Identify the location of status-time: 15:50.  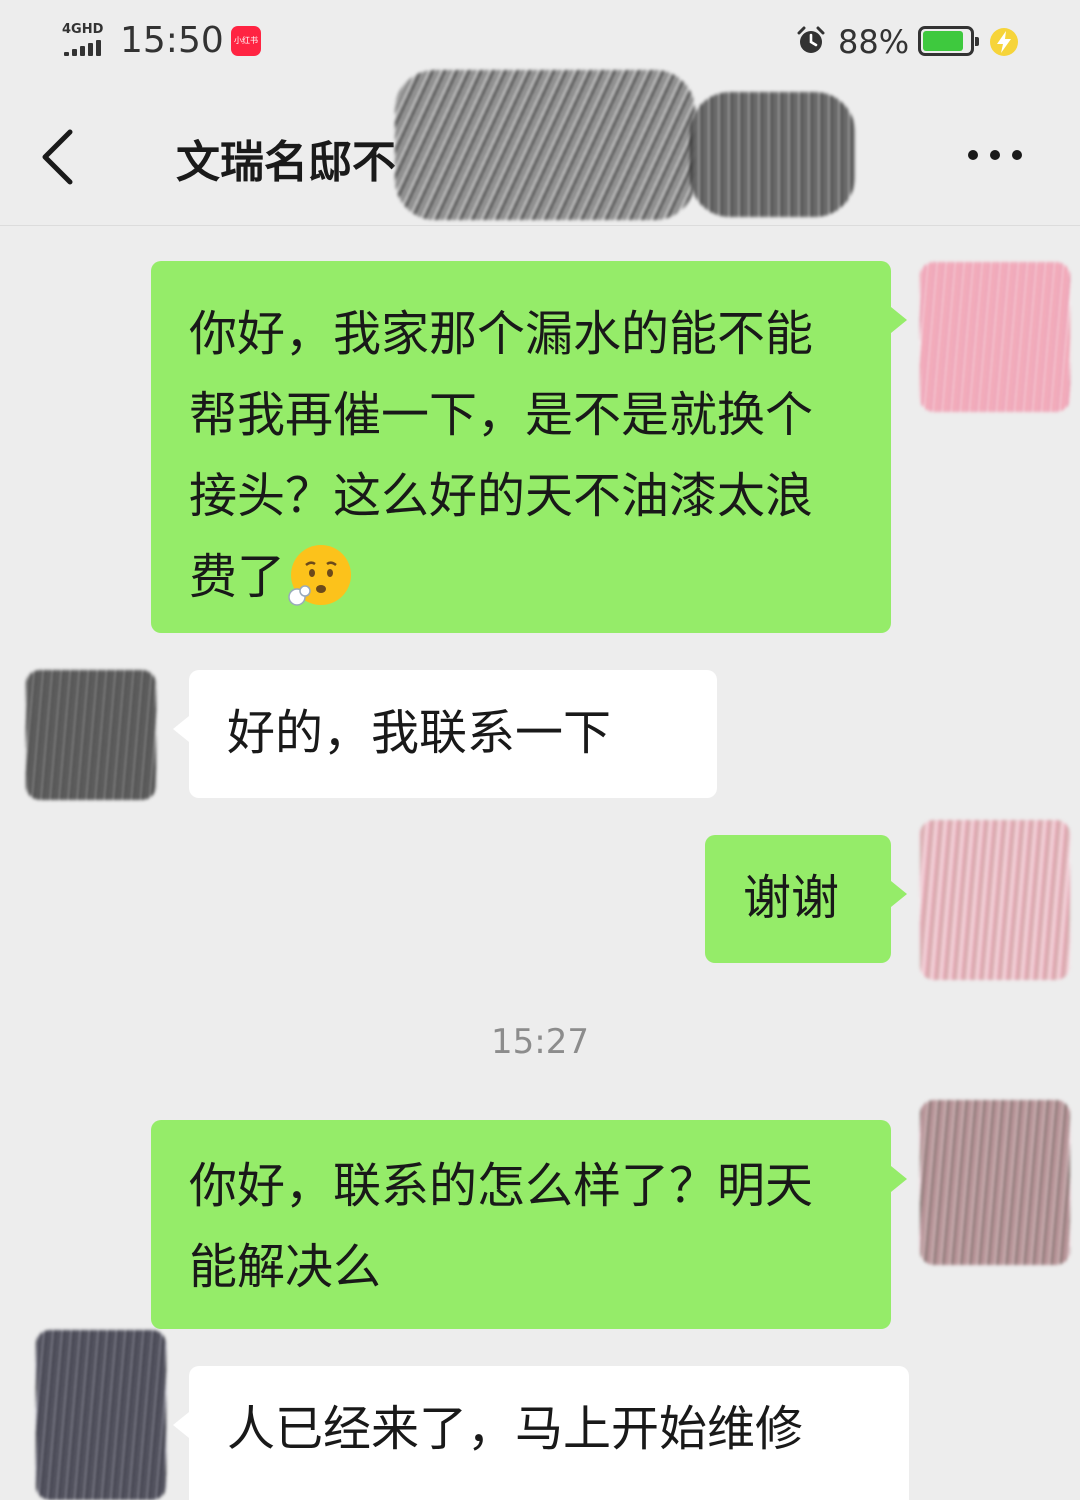
(172, 40).